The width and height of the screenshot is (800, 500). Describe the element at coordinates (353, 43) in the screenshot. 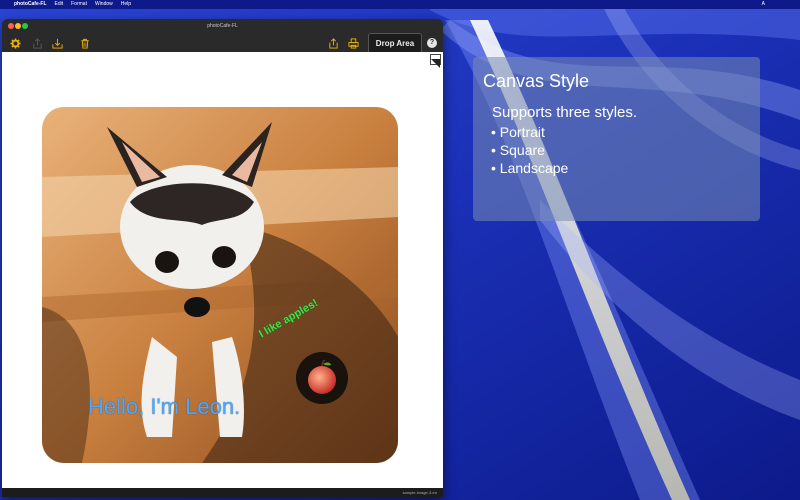

I see `print-icon` at that location.